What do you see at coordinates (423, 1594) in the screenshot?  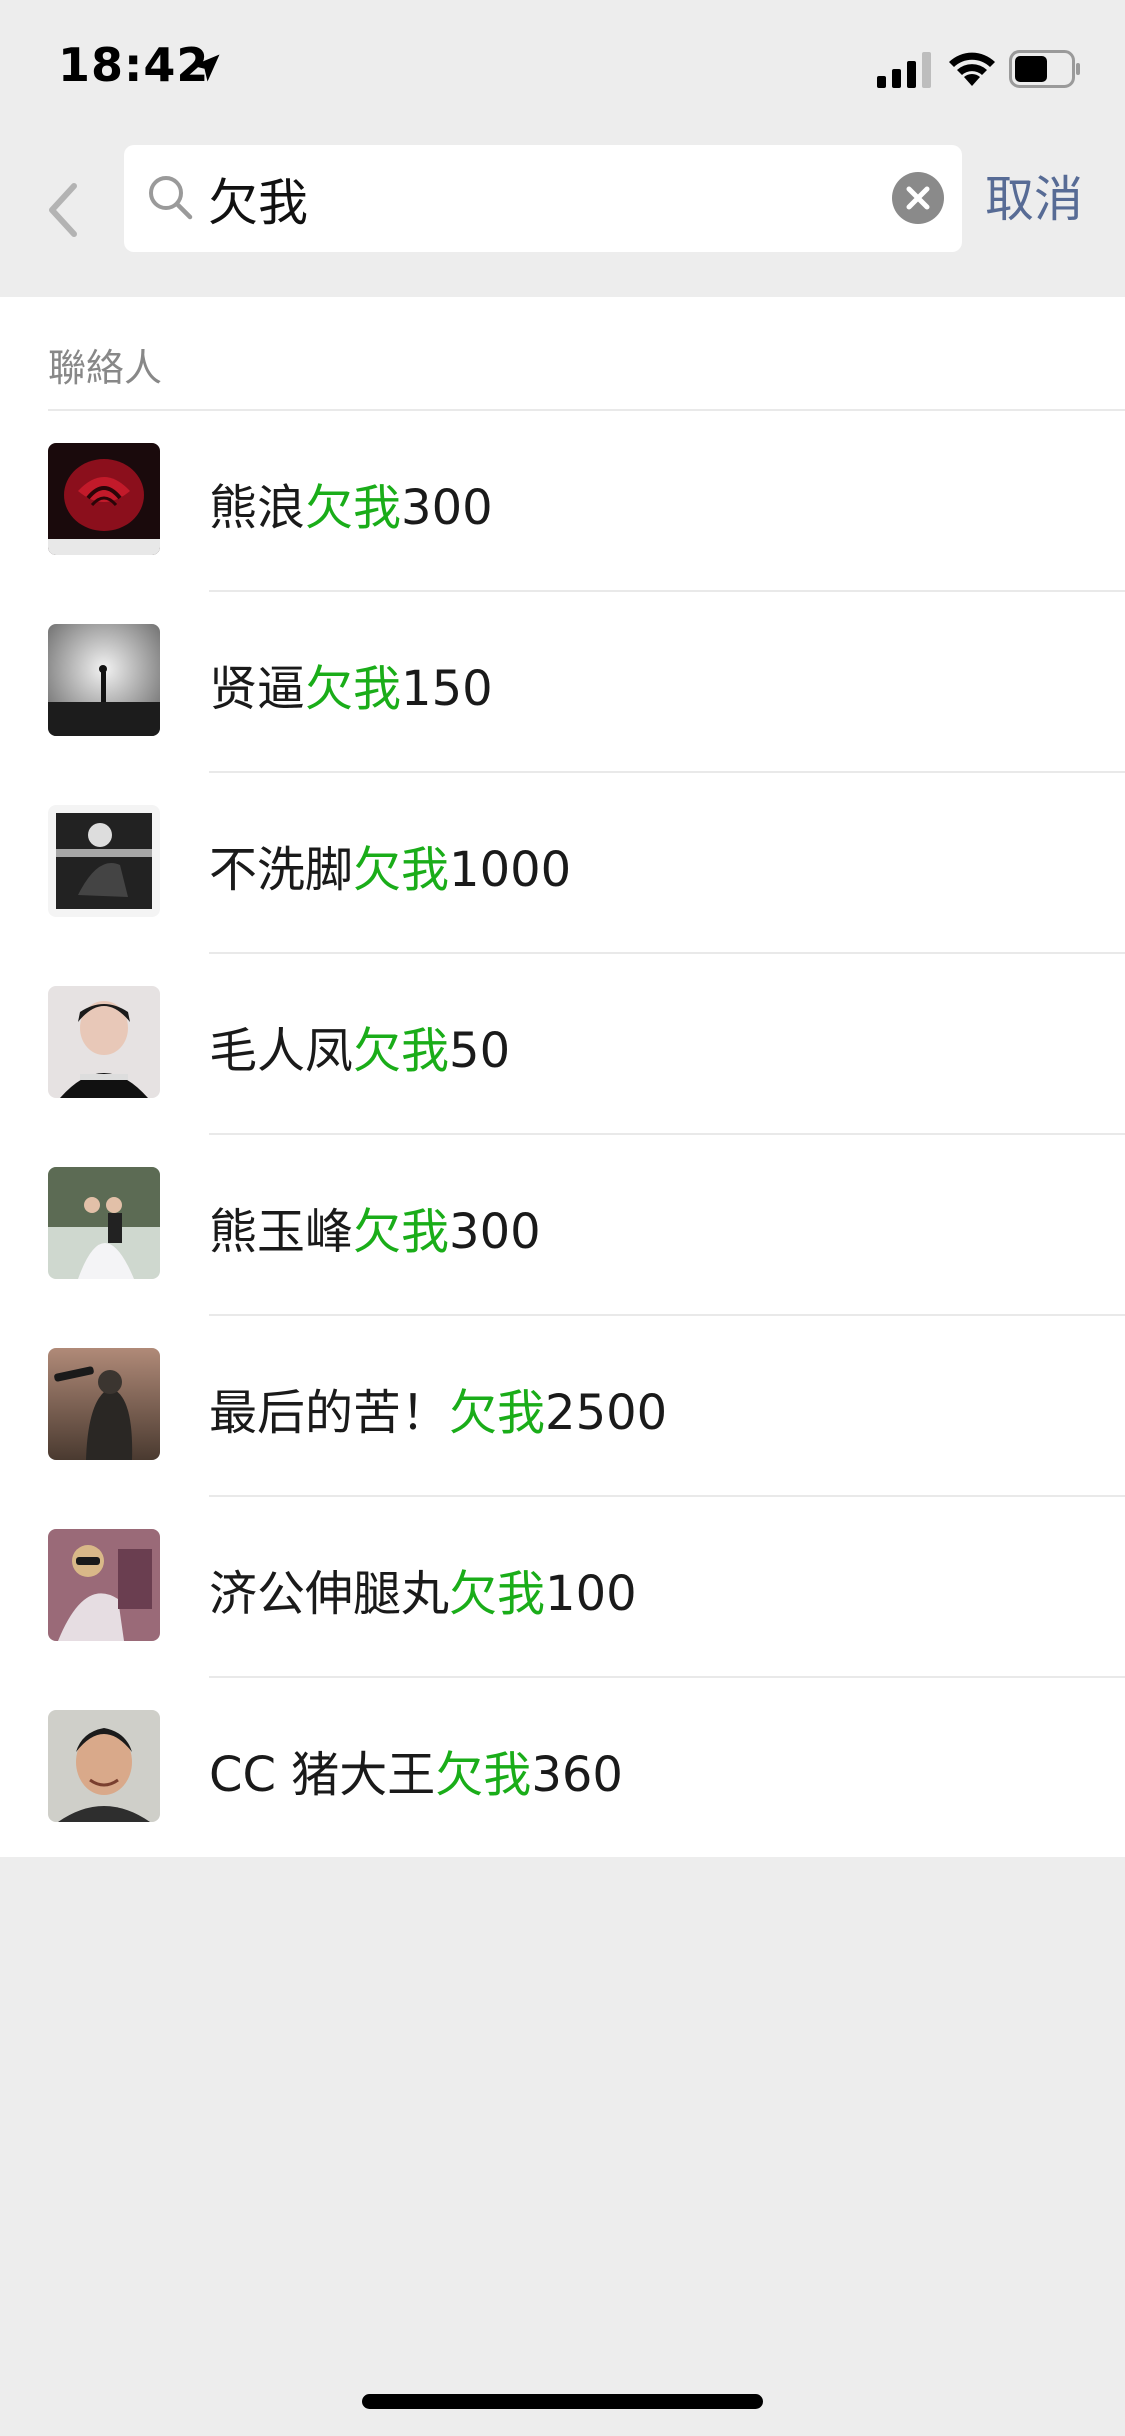 I see `contact-name: 济公伸腿丸欠我100` at bounding box center [423, 1594].